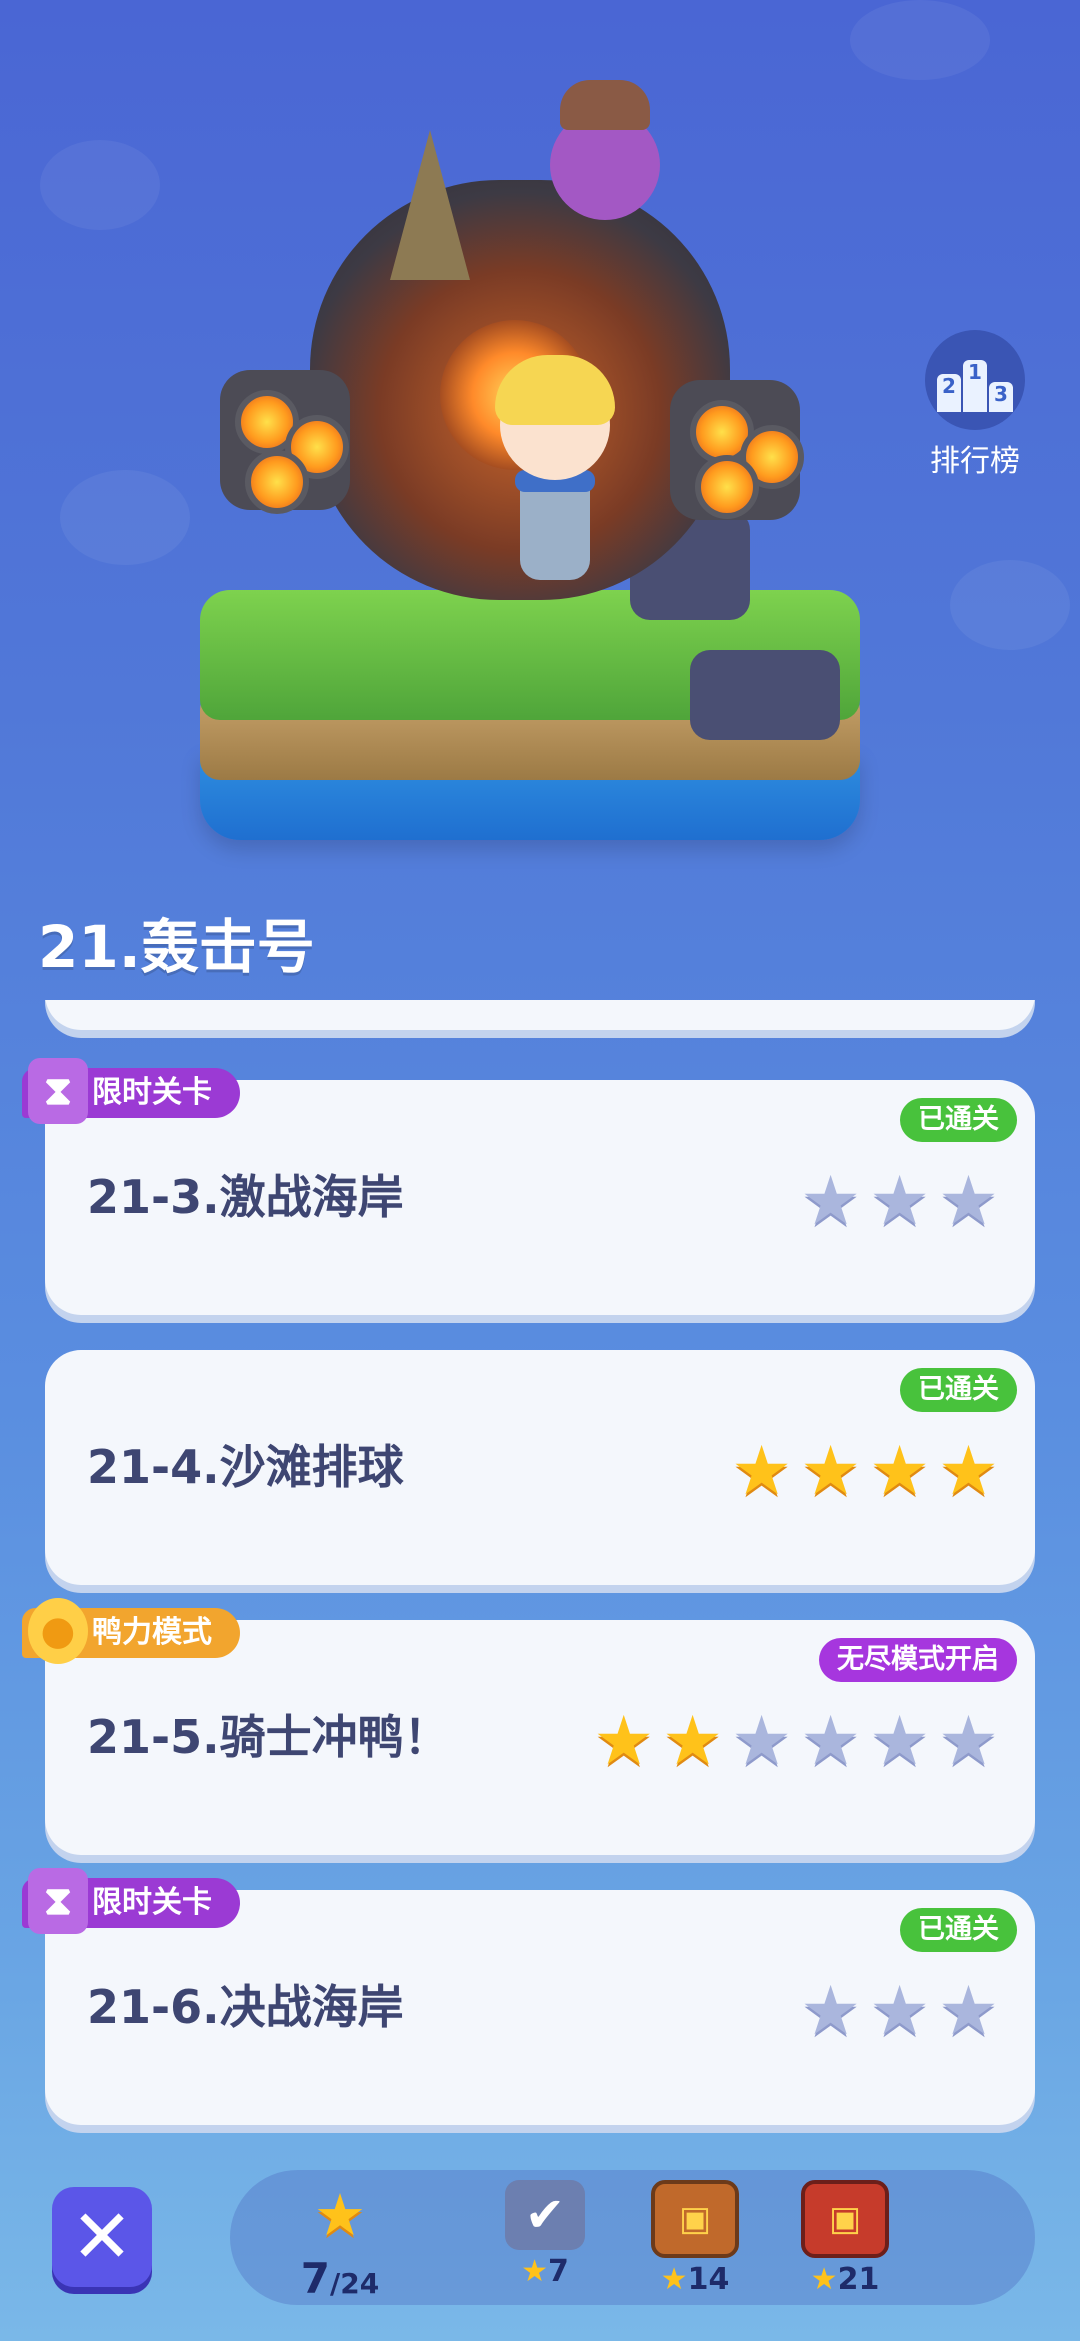  Describe the element at coordinates (949, 393) in the screenshot. I see `podium-second: 2` at that location.